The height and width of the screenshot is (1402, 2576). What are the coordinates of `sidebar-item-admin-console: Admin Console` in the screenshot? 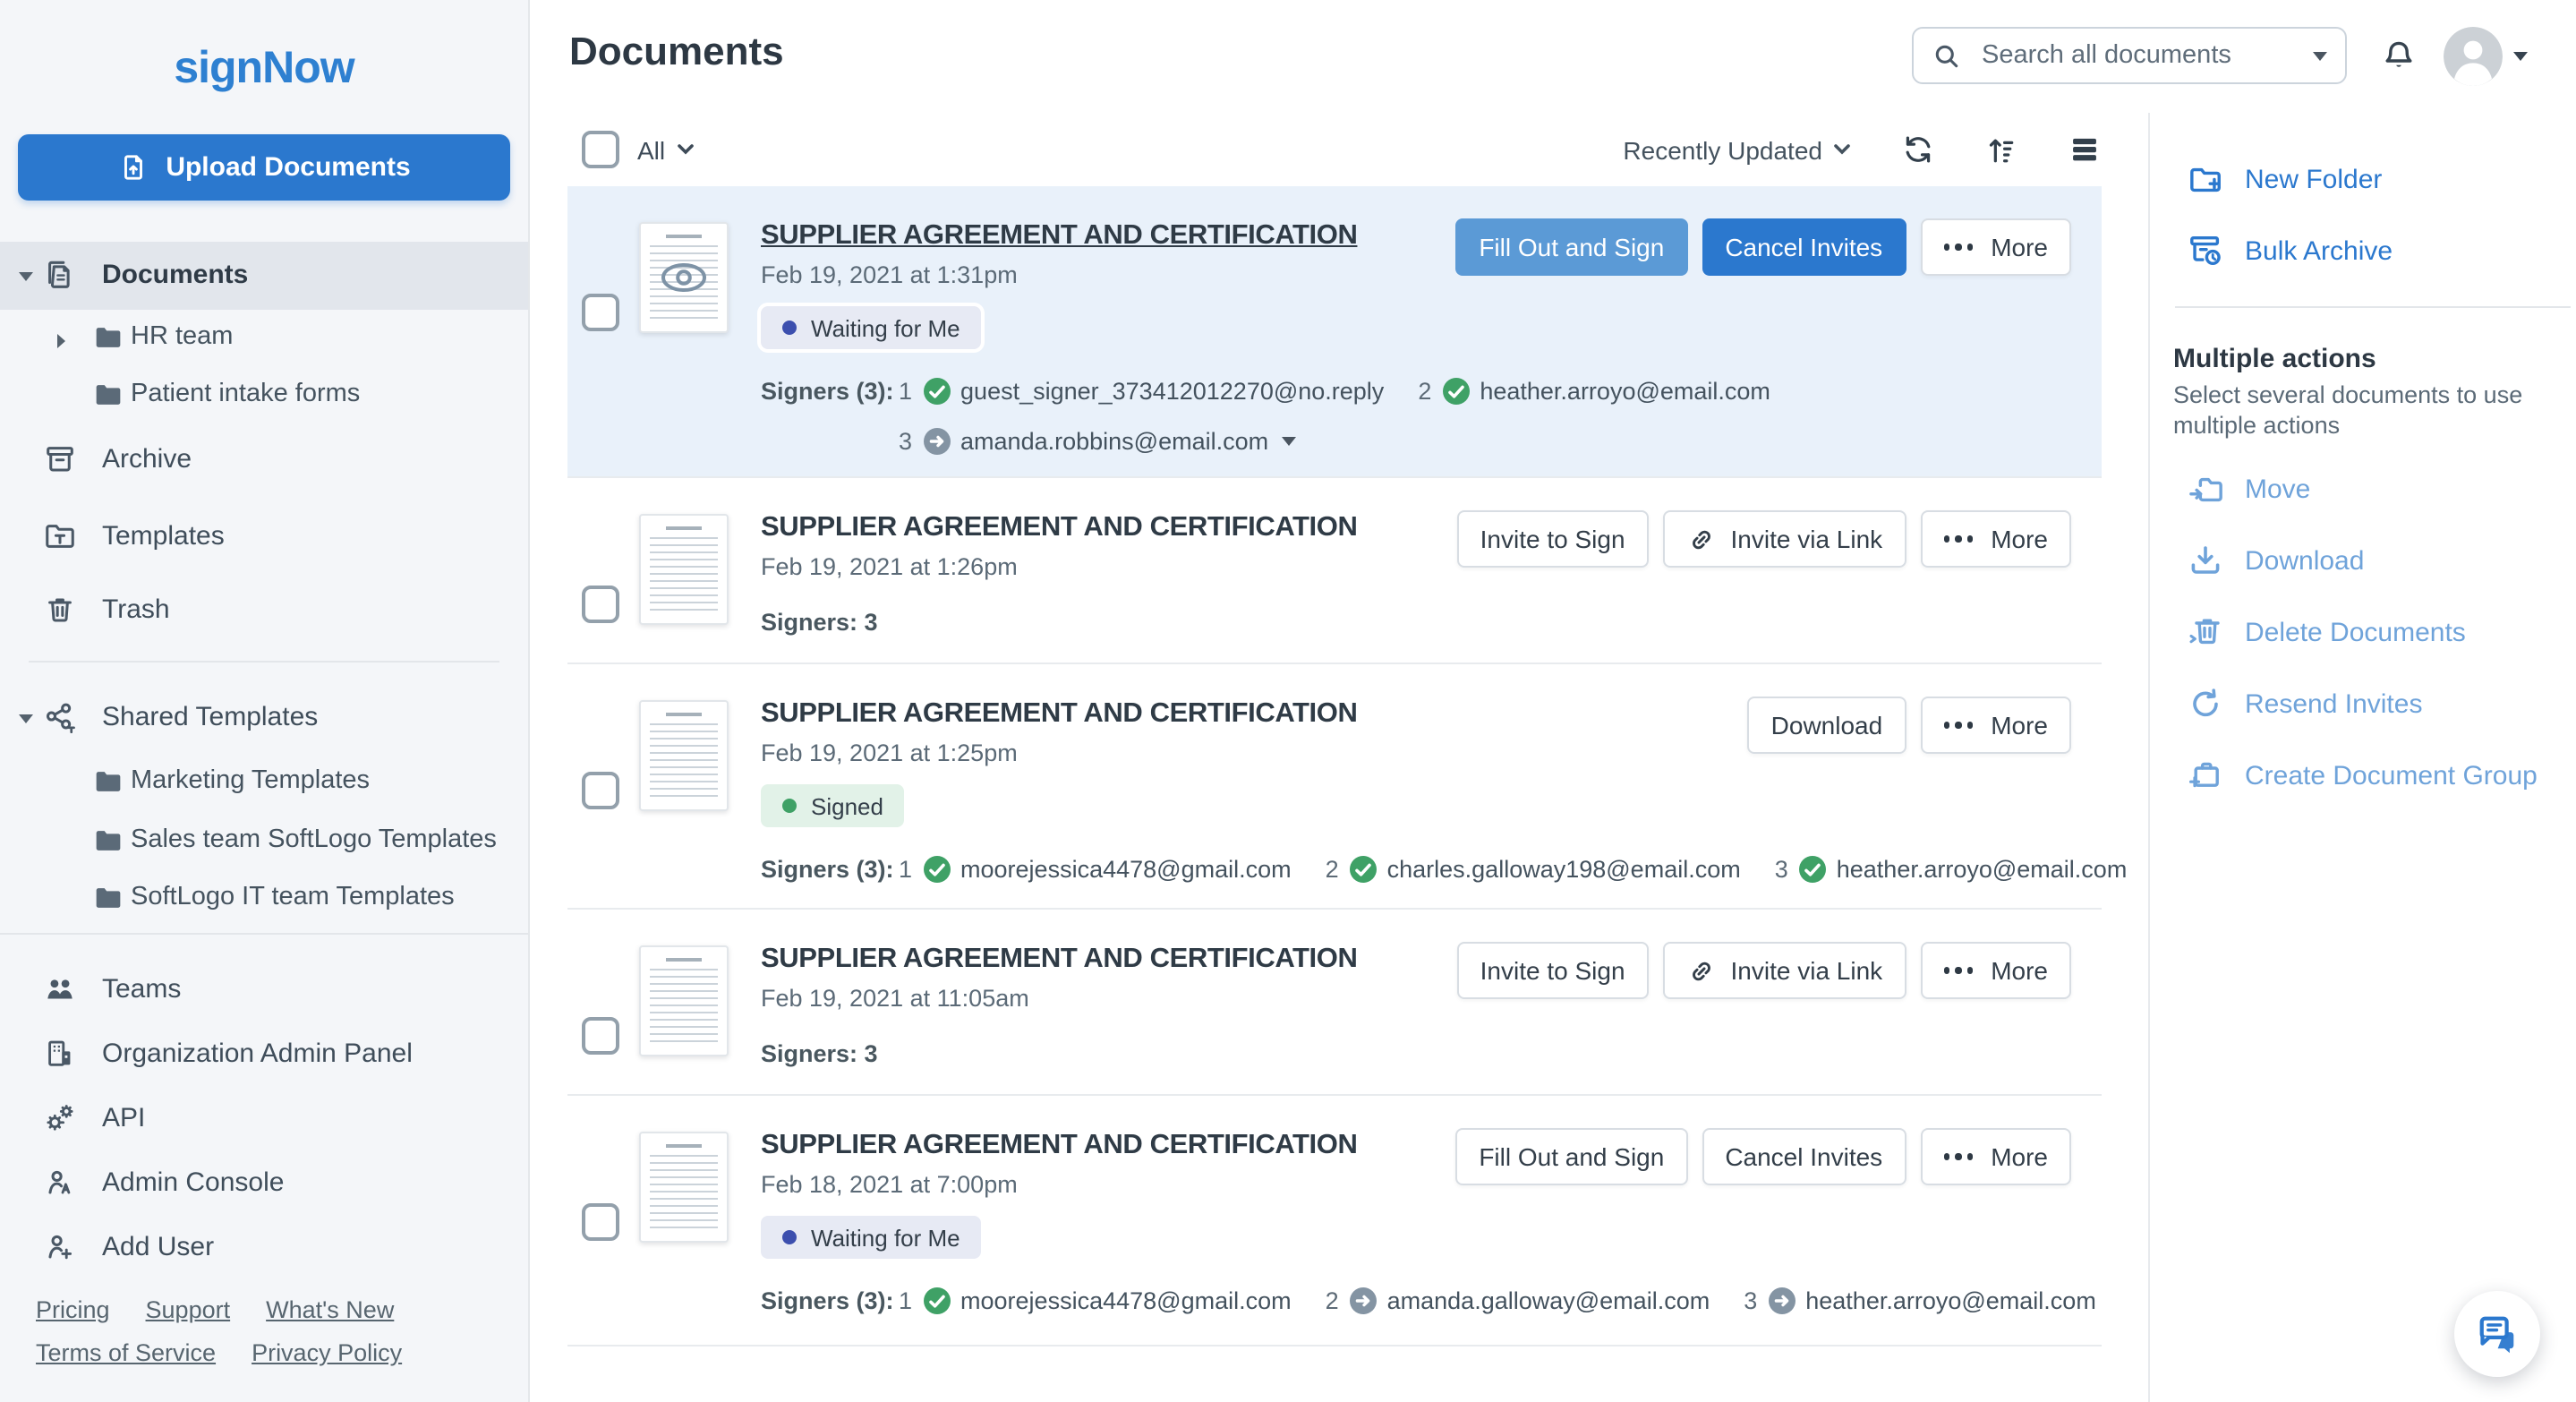 It's located at (264, 1183).